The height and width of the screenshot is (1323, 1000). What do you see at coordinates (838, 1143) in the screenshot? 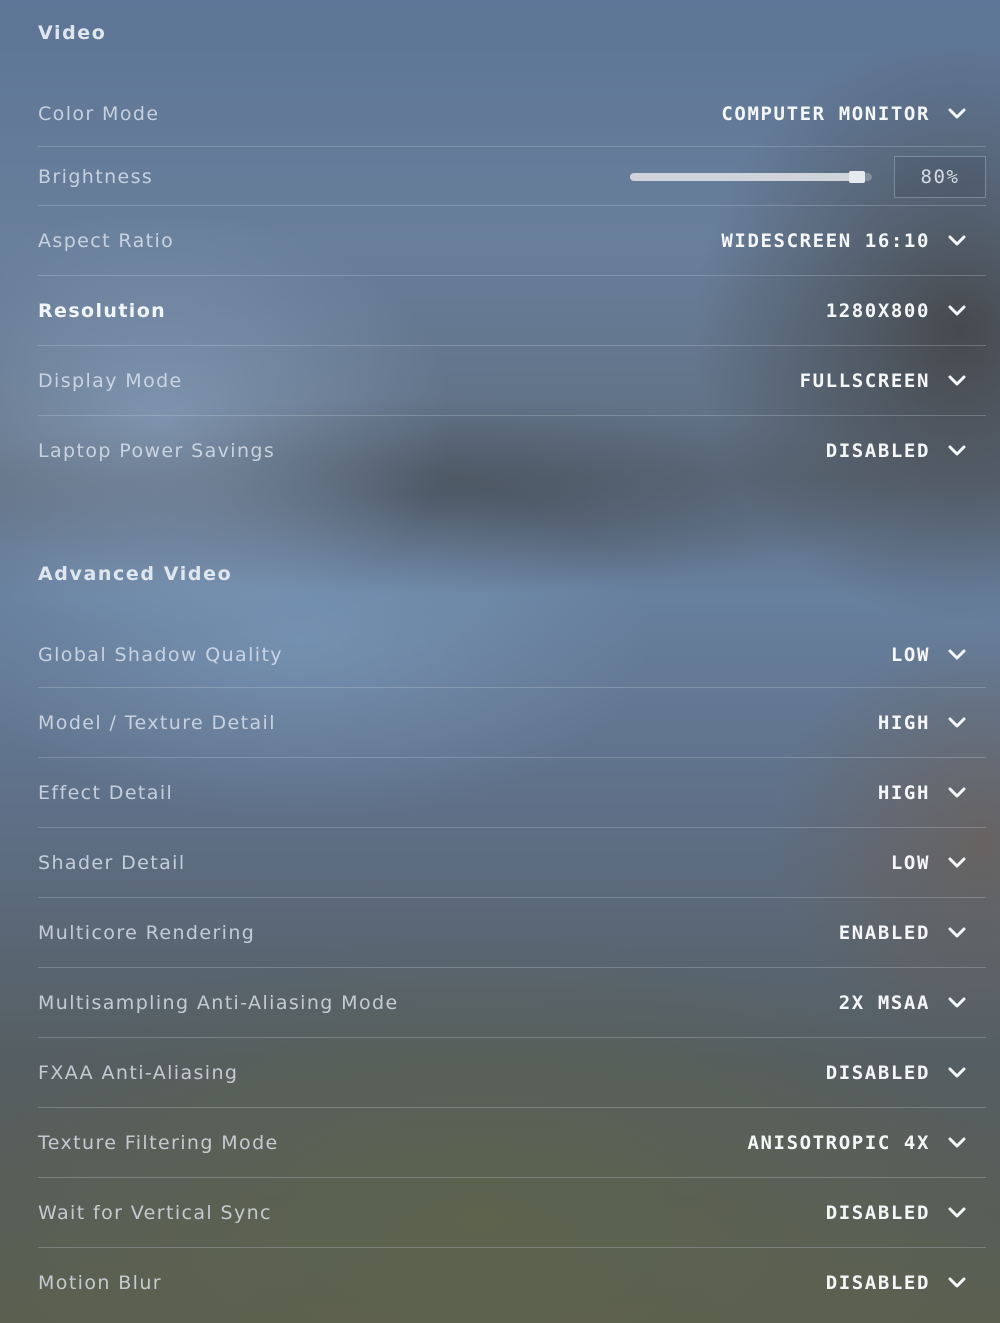
I see `dropdown-value: ANISOTROPIC 4X` at bounding box center [838, 1143].